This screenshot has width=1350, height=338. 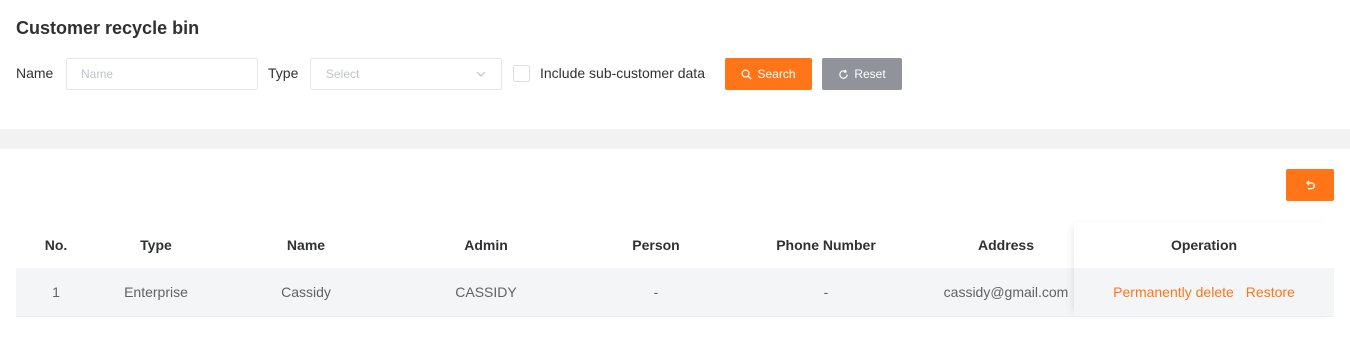 I want to click on column-header-person: Person, so click(x=656, y=245).